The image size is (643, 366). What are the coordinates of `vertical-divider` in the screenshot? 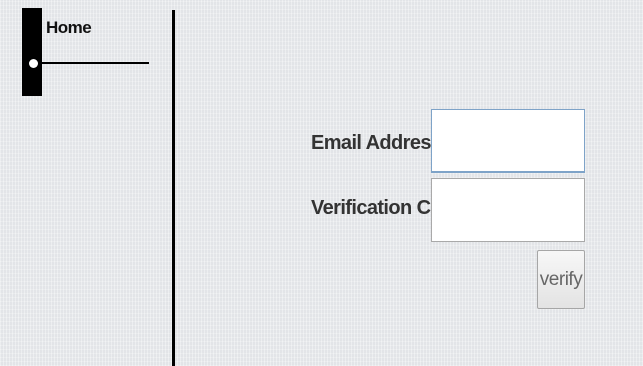 It's located at (173, 188).